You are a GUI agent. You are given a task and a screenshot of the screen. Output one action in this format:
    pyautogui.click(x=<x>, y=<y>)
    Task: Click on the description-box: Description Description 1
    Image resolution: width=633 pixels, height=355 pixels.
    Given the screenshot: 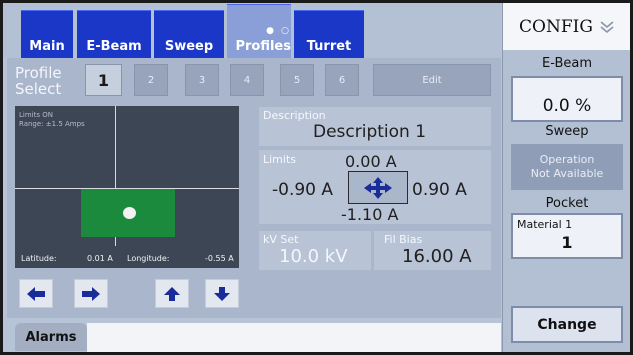 What is the action you would take?
    pyautogui.click(x=375, y=126)
    